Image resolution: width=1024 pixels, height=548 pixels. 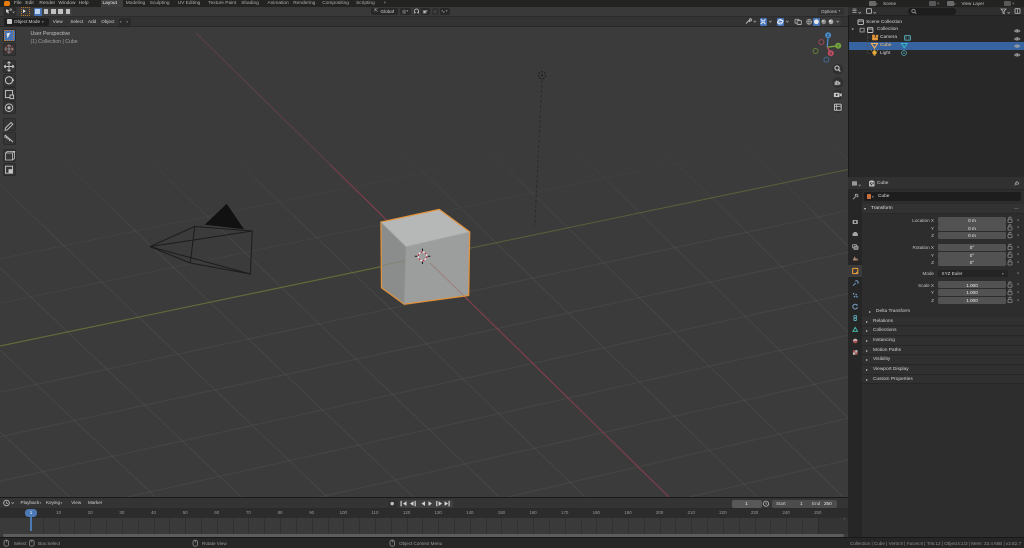 I want to click on svg-text: X, so click(x=830, y=53).